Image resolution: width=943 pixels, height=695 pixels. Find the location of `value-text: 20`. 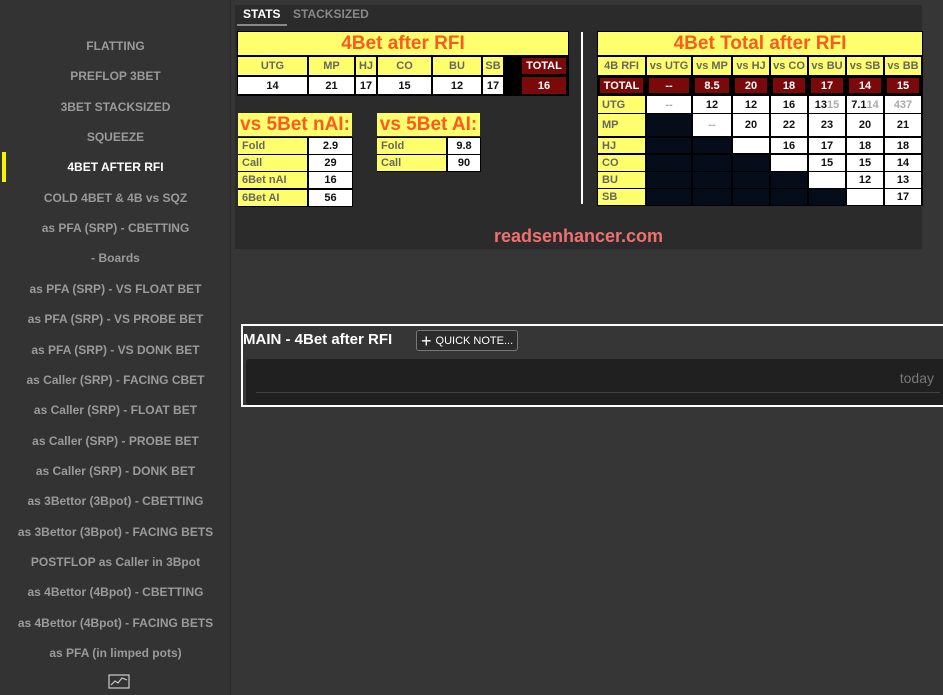

value-text: 20 is located at coordinates (751, 125).